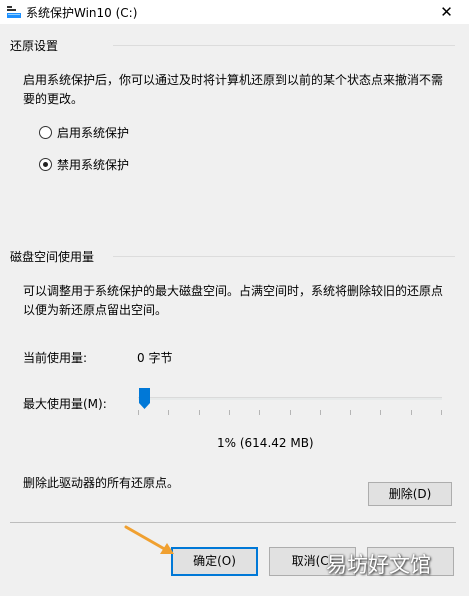 The width and height of the screenshot is (469, 596). I want to click on system-protection-icon, so click(14, 12).